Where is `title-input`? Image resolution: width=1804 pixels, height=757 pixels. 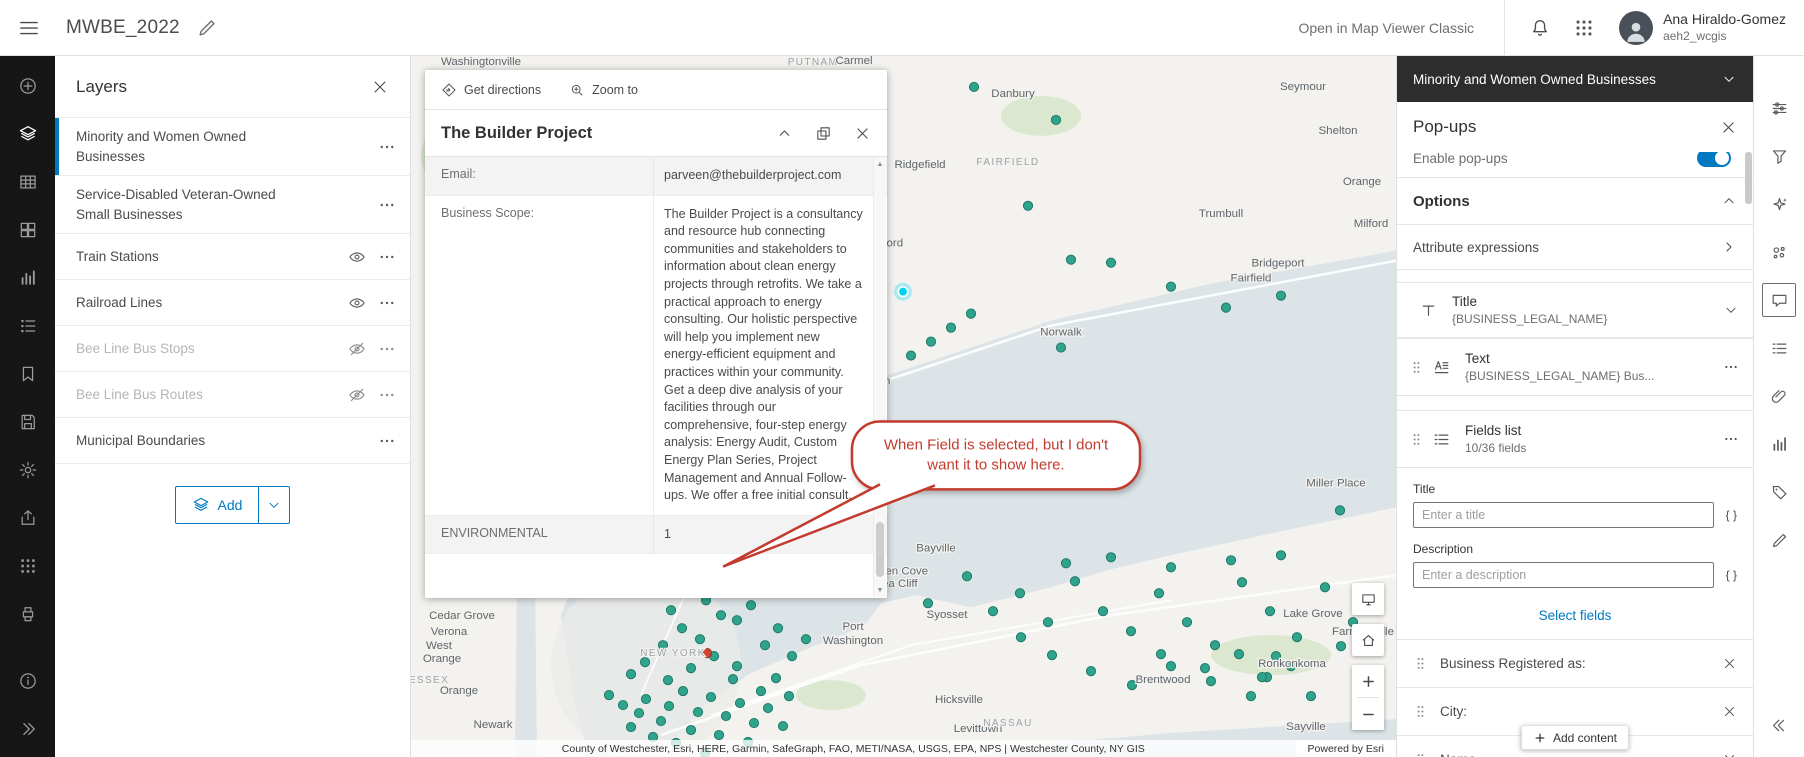 title-input is located at coordinates (1563, 515).